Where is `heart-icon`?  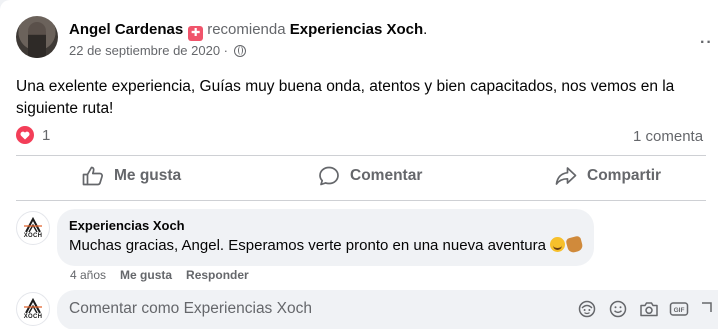 heart-icon is located at coordinates (25, 135).